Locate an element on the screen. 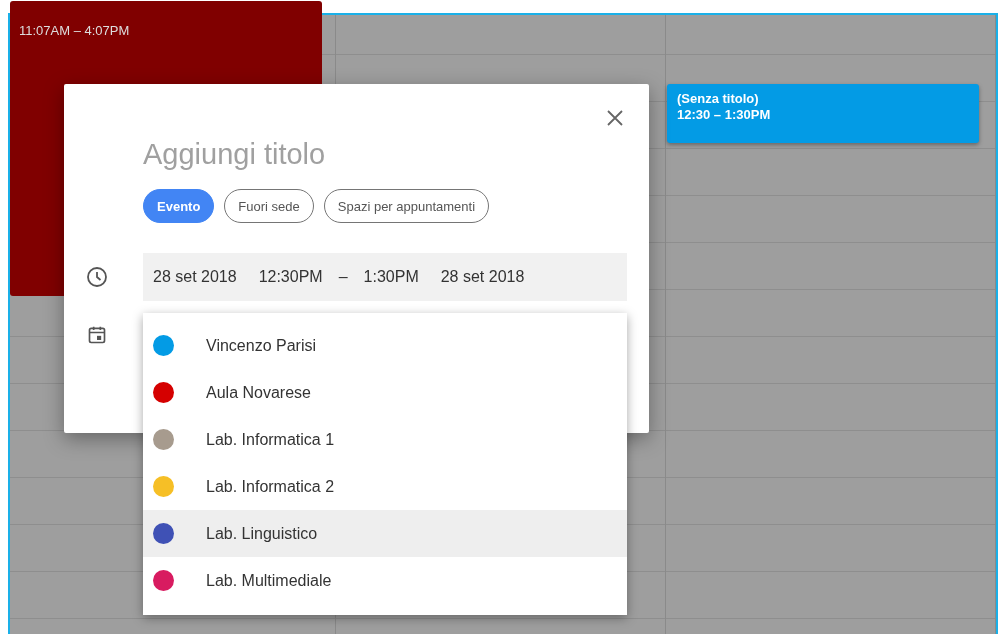  type-chip: Evento is located at coordinates (179, 206).